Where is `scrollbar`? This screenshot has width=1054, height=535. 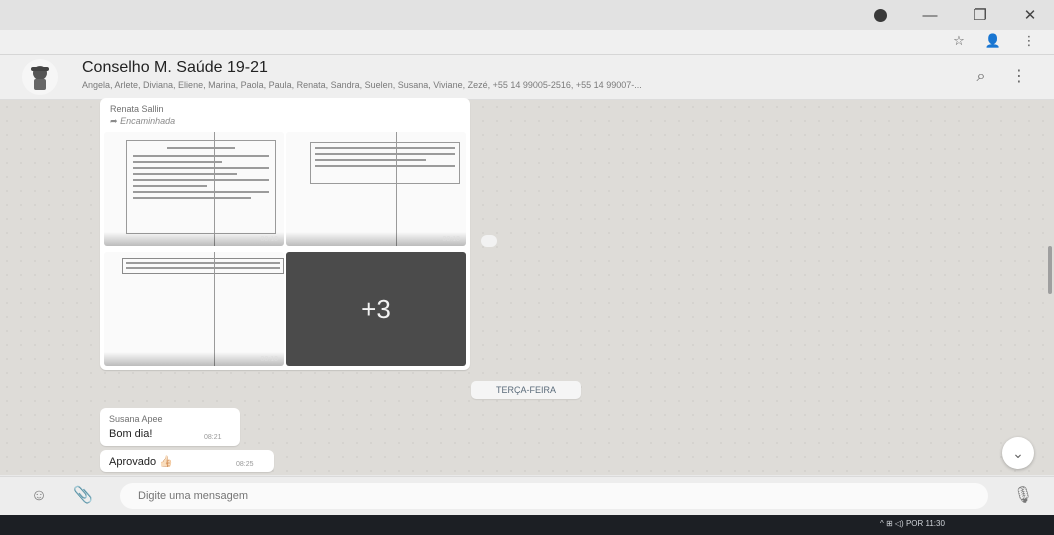
scrollbar is located at coordinates (1050, 270).